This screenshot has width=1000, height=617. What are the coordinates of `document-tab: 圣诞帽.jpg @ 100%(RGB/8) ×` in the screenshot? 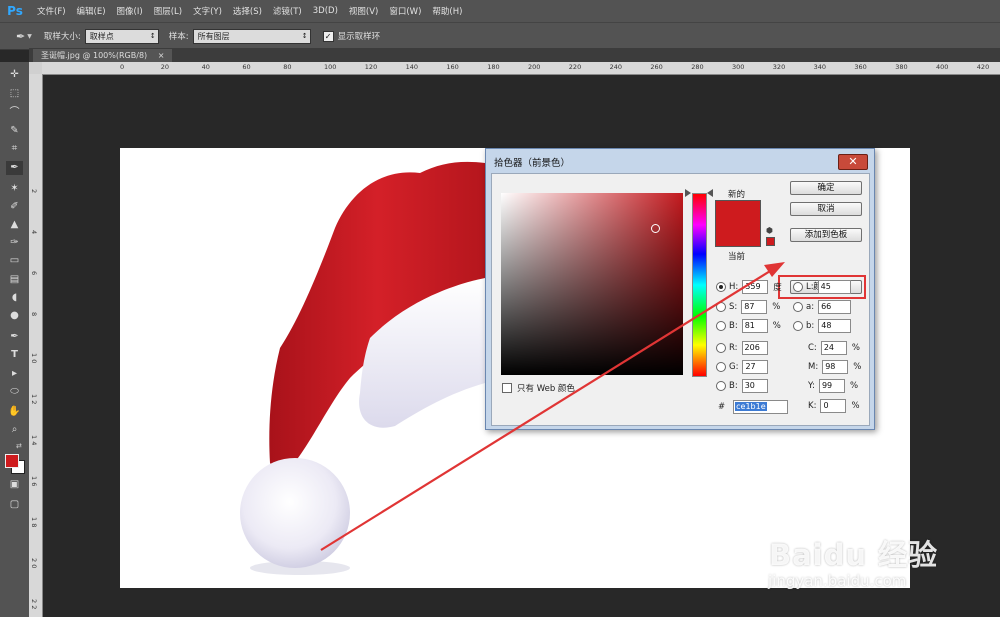 It's located at (103, 55).